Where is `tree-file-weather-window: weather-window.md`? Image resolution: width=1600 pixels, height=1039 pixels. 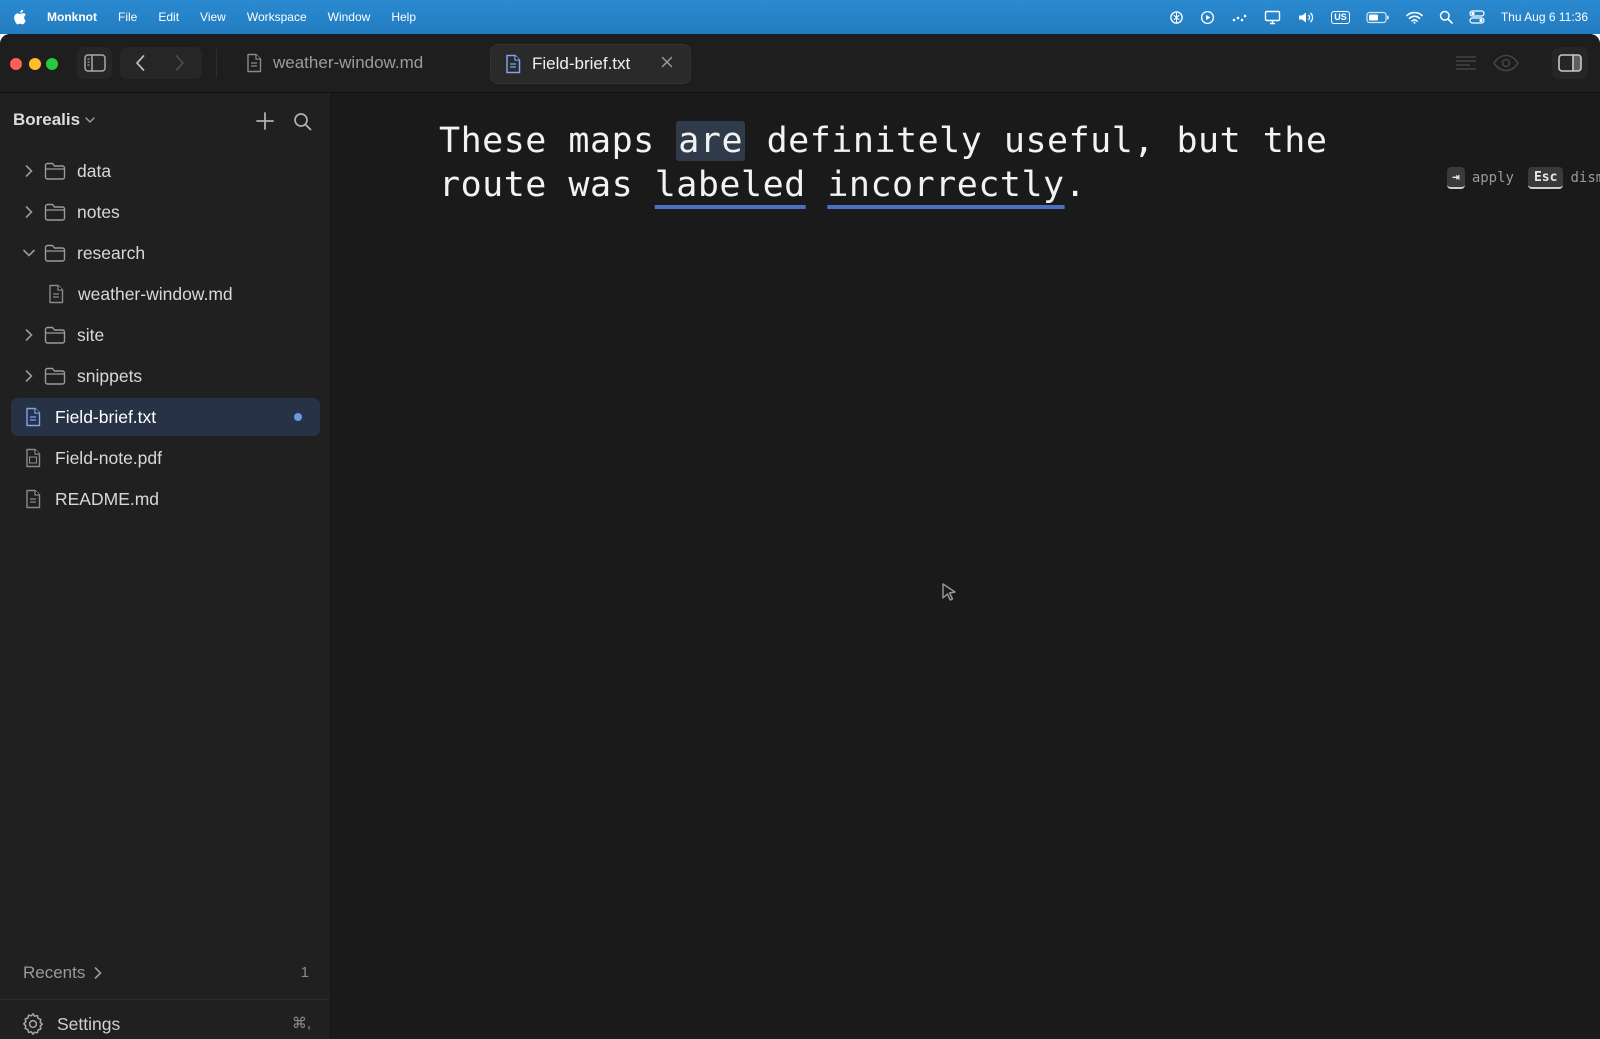
tree-file-weather-window: weather-window.md is located at coordinates (182, 294).